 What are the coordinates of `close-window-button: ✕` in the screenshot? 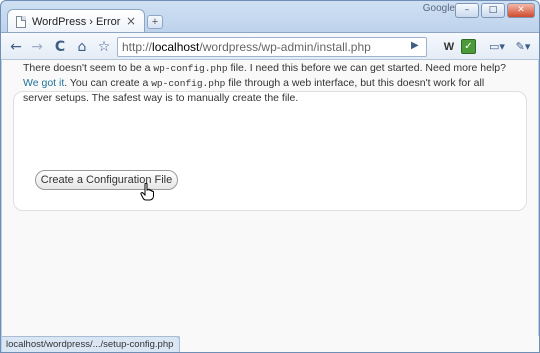 It's located at (521, 10).